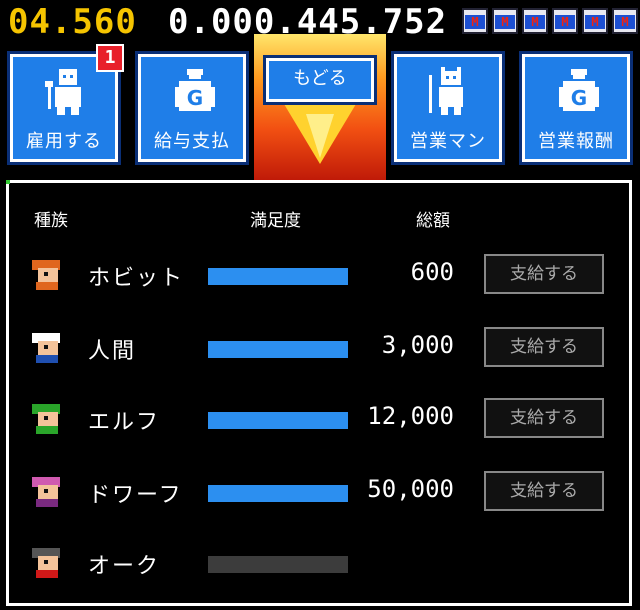 This screenshot has width=640, height=610. Describe the element at coordinates (112, 351) in the screenshot. I see `race-name: 人間` at that location.